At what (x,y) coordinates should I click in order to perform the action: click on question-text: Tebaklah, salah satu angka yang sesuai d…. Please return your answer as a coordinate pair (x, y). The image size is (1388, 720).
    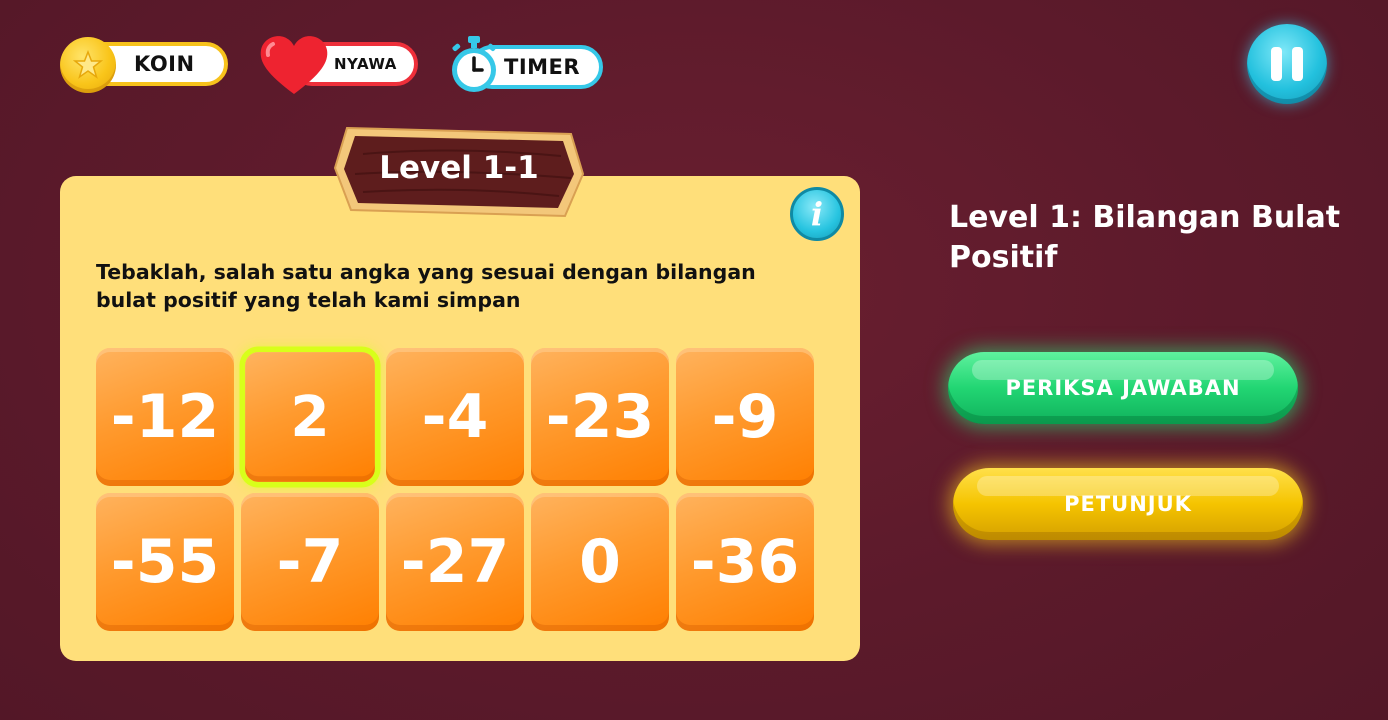
    Looking at the image, I should click on (426, 286).